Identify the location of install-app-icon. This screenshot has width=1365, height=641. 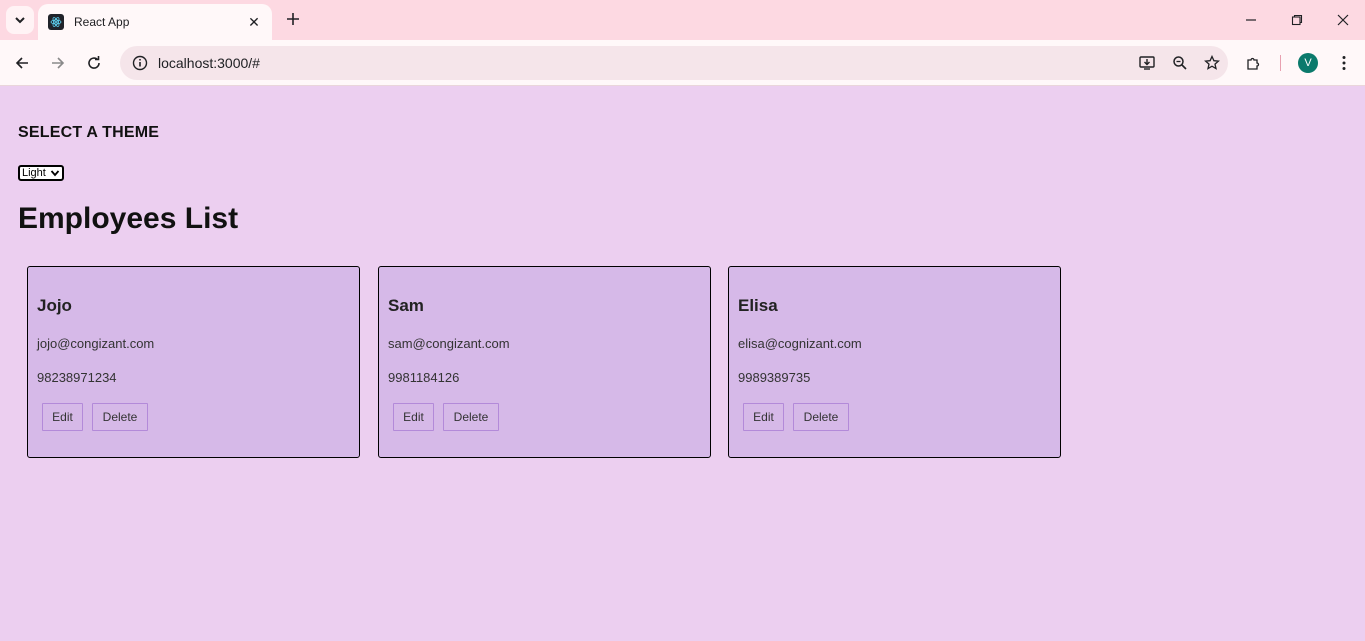
(1148, 63).